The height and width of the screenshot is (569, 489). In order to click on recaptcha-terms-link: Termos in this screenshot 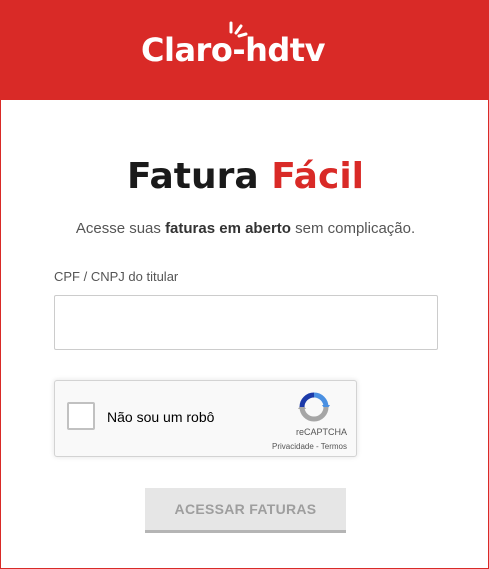, I will do `click(334, 446)`.